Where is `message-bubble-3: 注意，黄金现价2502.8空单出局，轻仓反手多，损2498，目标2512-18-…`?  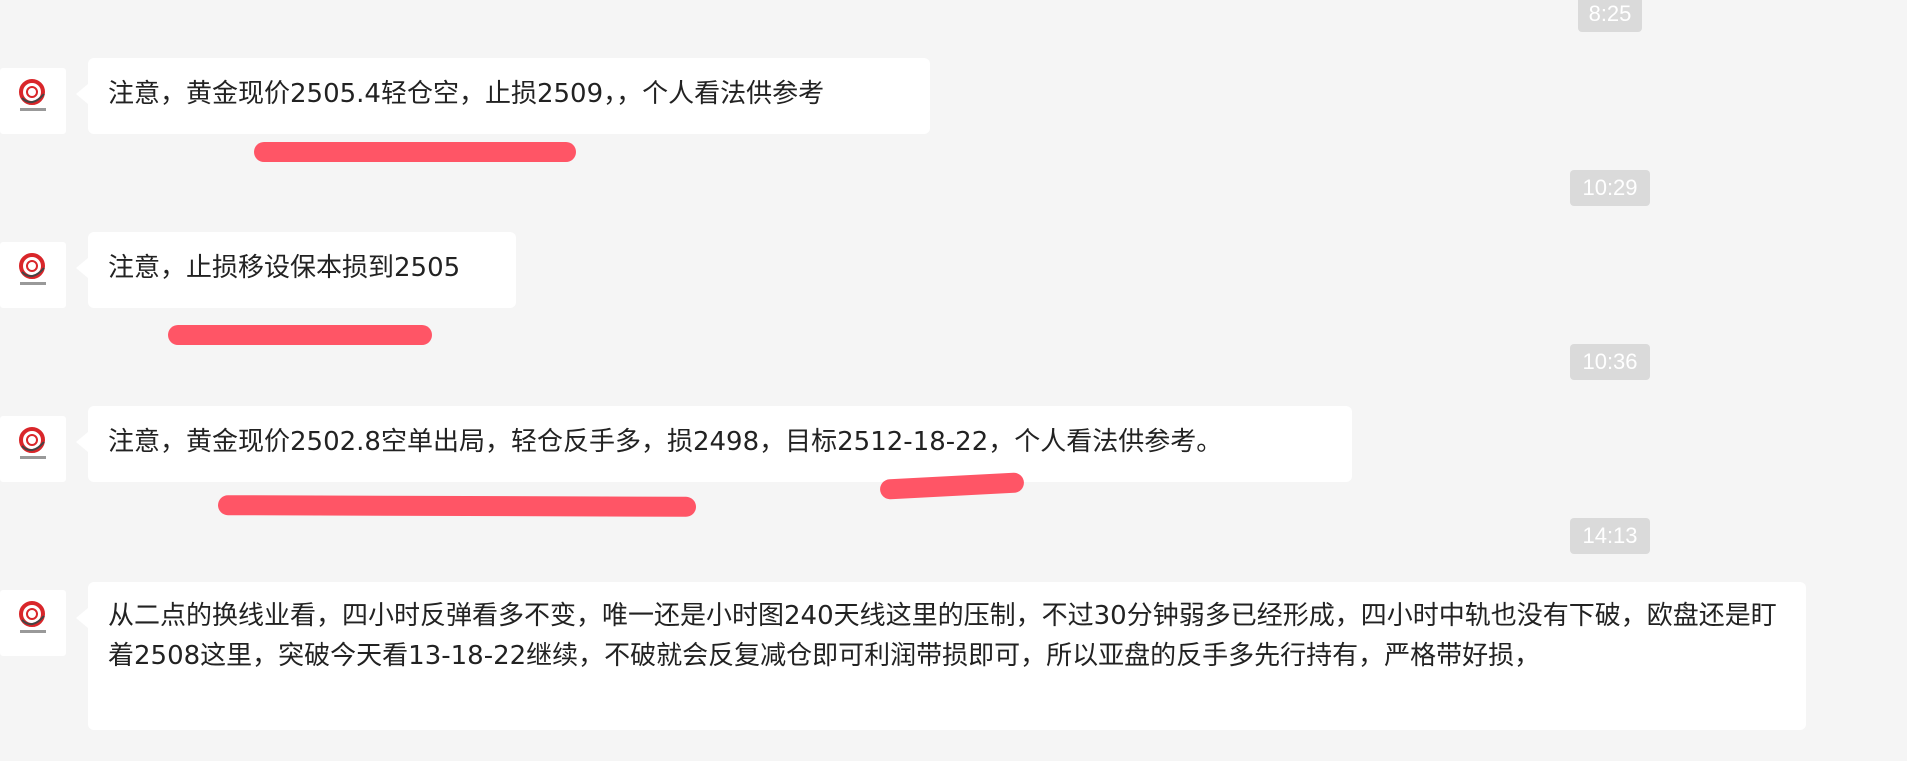
message-bubble-3: 注意，黄金现价2502.8空单出局，轻仓反手多，损2498，目标2512-18-… is located at coordinates (714, 444).